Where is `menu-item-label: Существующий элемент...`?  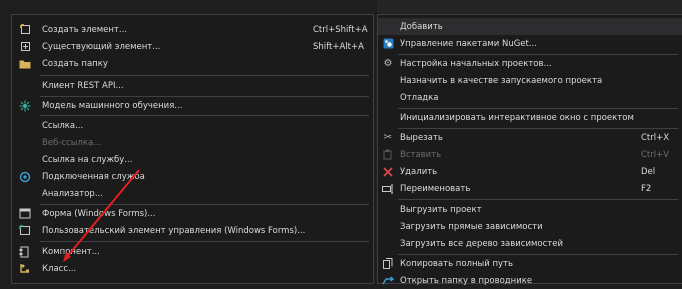 menu-item-label: Существующий элемент... is located at coordinates (101, 46).